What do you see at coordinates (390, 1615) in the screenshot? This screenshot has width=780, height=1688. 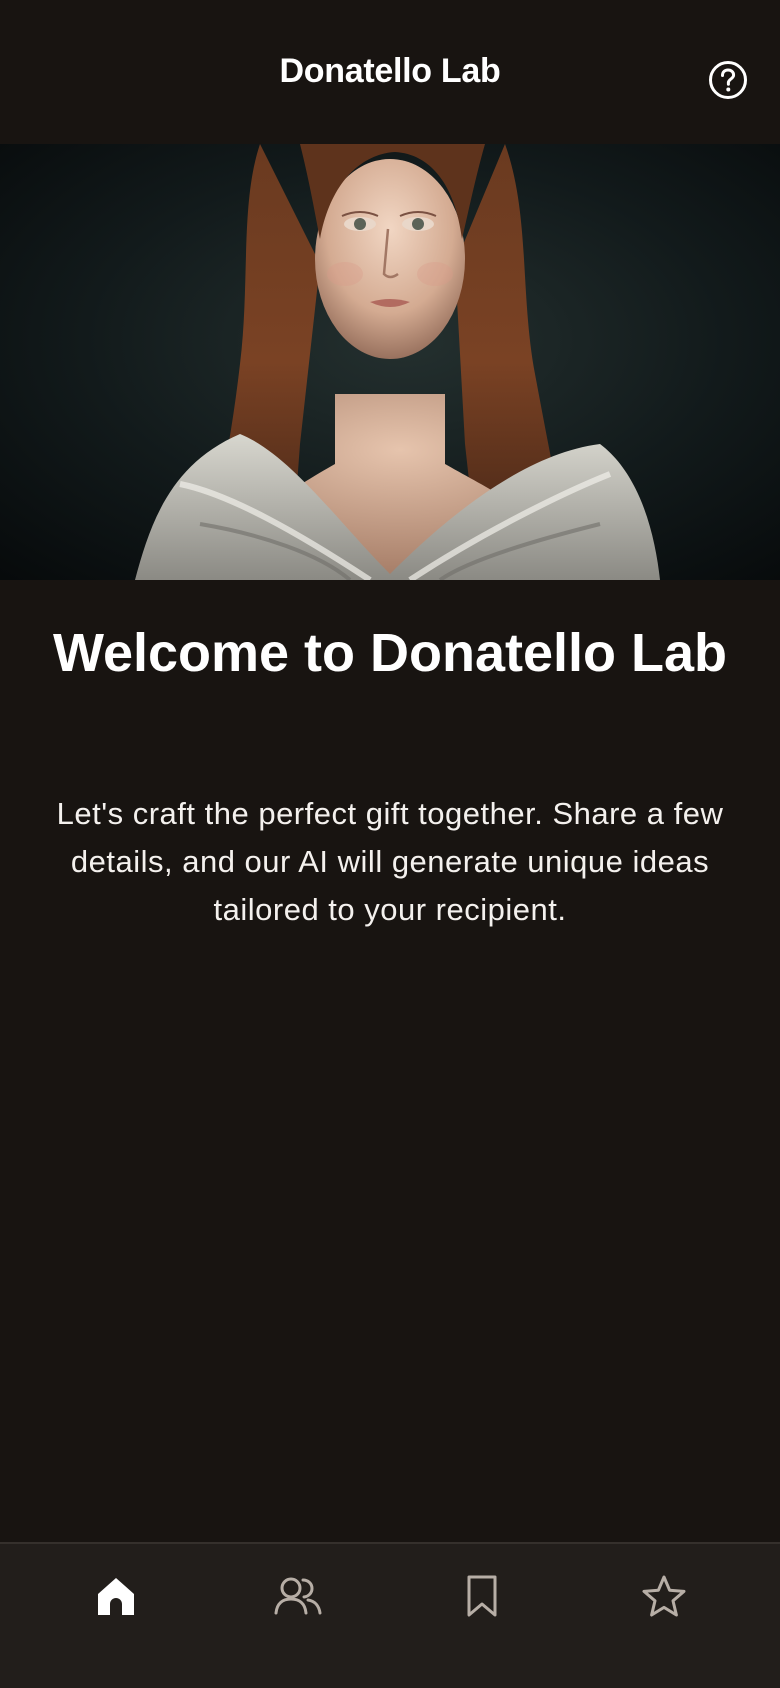 I see `bottom-tab-bar` at bounding box center [390, 1615].